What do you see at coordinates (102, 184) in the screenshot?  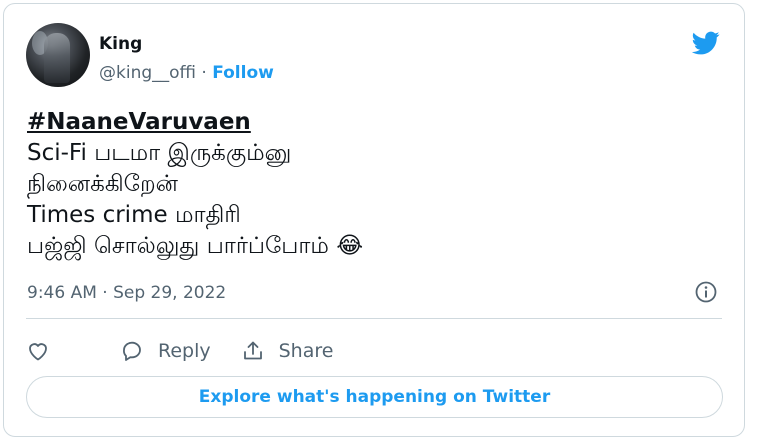 I see `tweet-line: நினைக்கிறேன்` at bounding box center [102, 184].